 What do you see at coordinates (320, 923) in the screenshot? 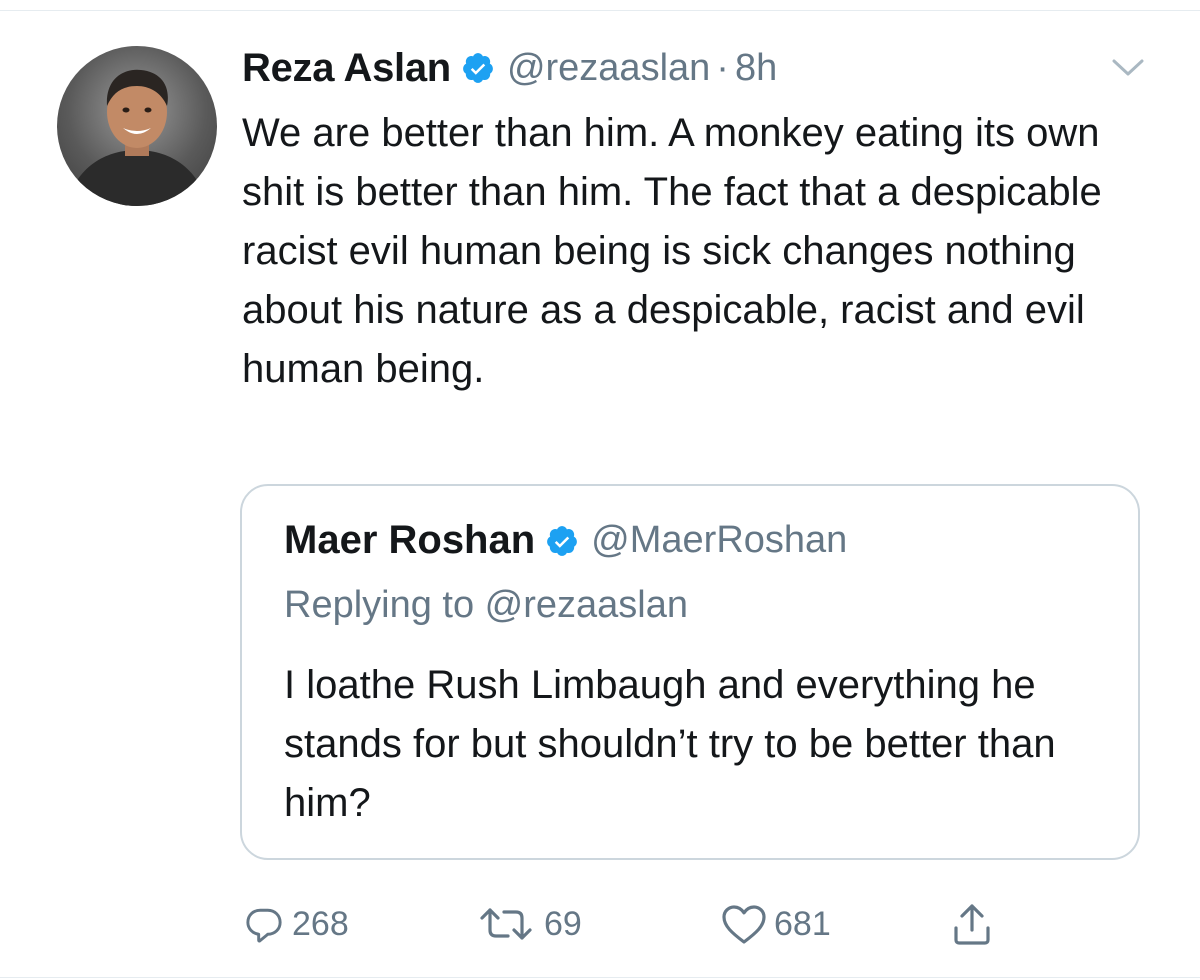
I see `reply-count: 268` at bounding box center [320, 923].